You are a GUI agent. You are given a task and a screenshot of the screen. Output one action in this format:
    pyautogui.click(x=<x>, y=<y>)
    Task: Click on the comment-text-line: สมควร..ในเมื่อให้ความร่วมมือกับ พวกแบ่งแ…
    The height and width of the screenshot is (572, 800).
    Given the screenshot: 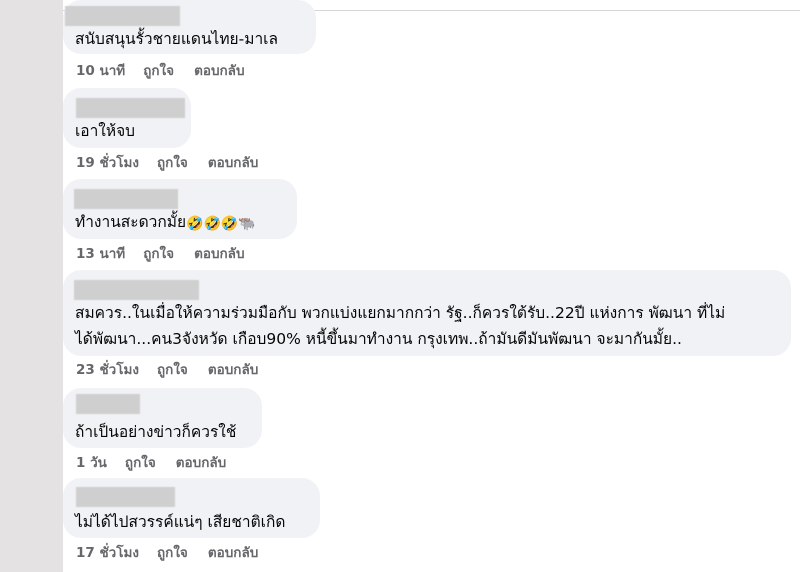 What is the action you would take?
    pyautogui.click(x=400, y=313)
    